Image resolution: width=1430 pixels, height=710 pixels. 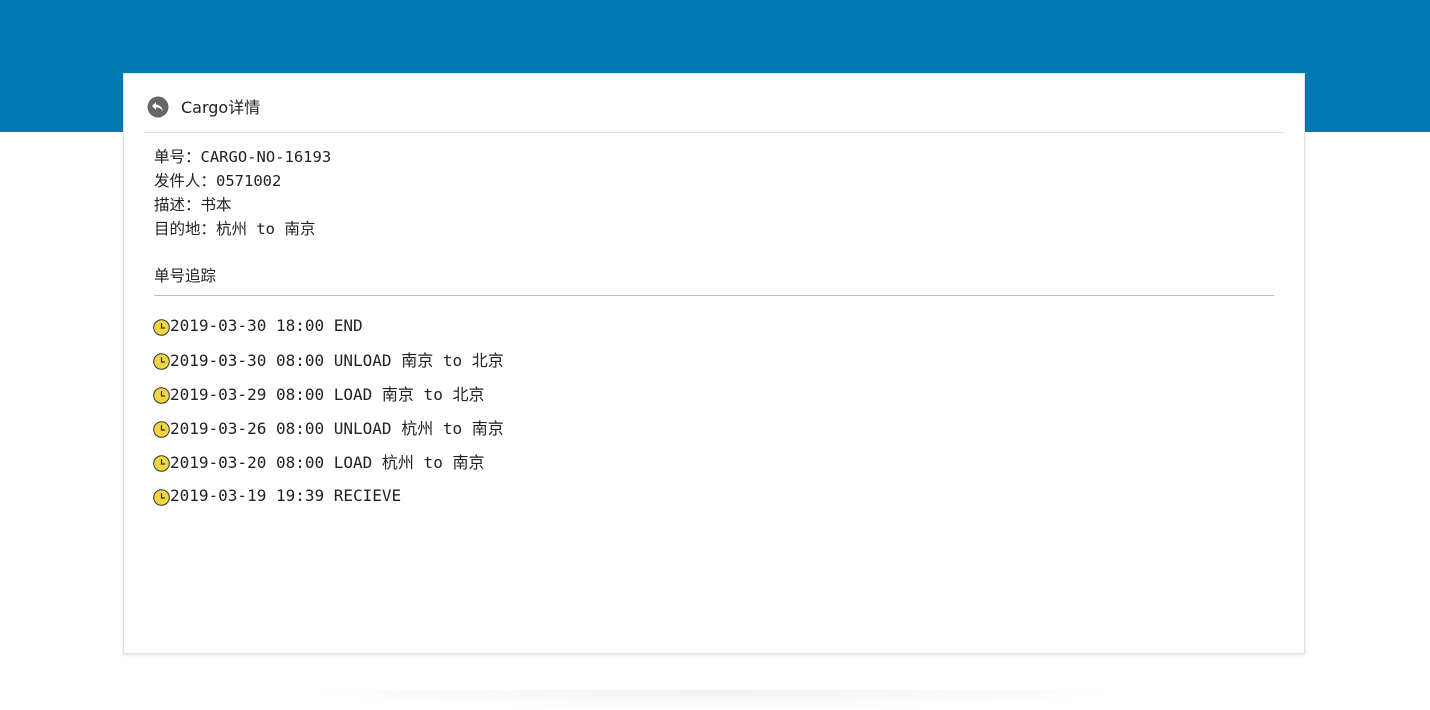 What do you see at coordinates (235, 229) in the screenshot?
I see `destination: 目的地：杭州 to 南京` at bounding box center [235, 229].